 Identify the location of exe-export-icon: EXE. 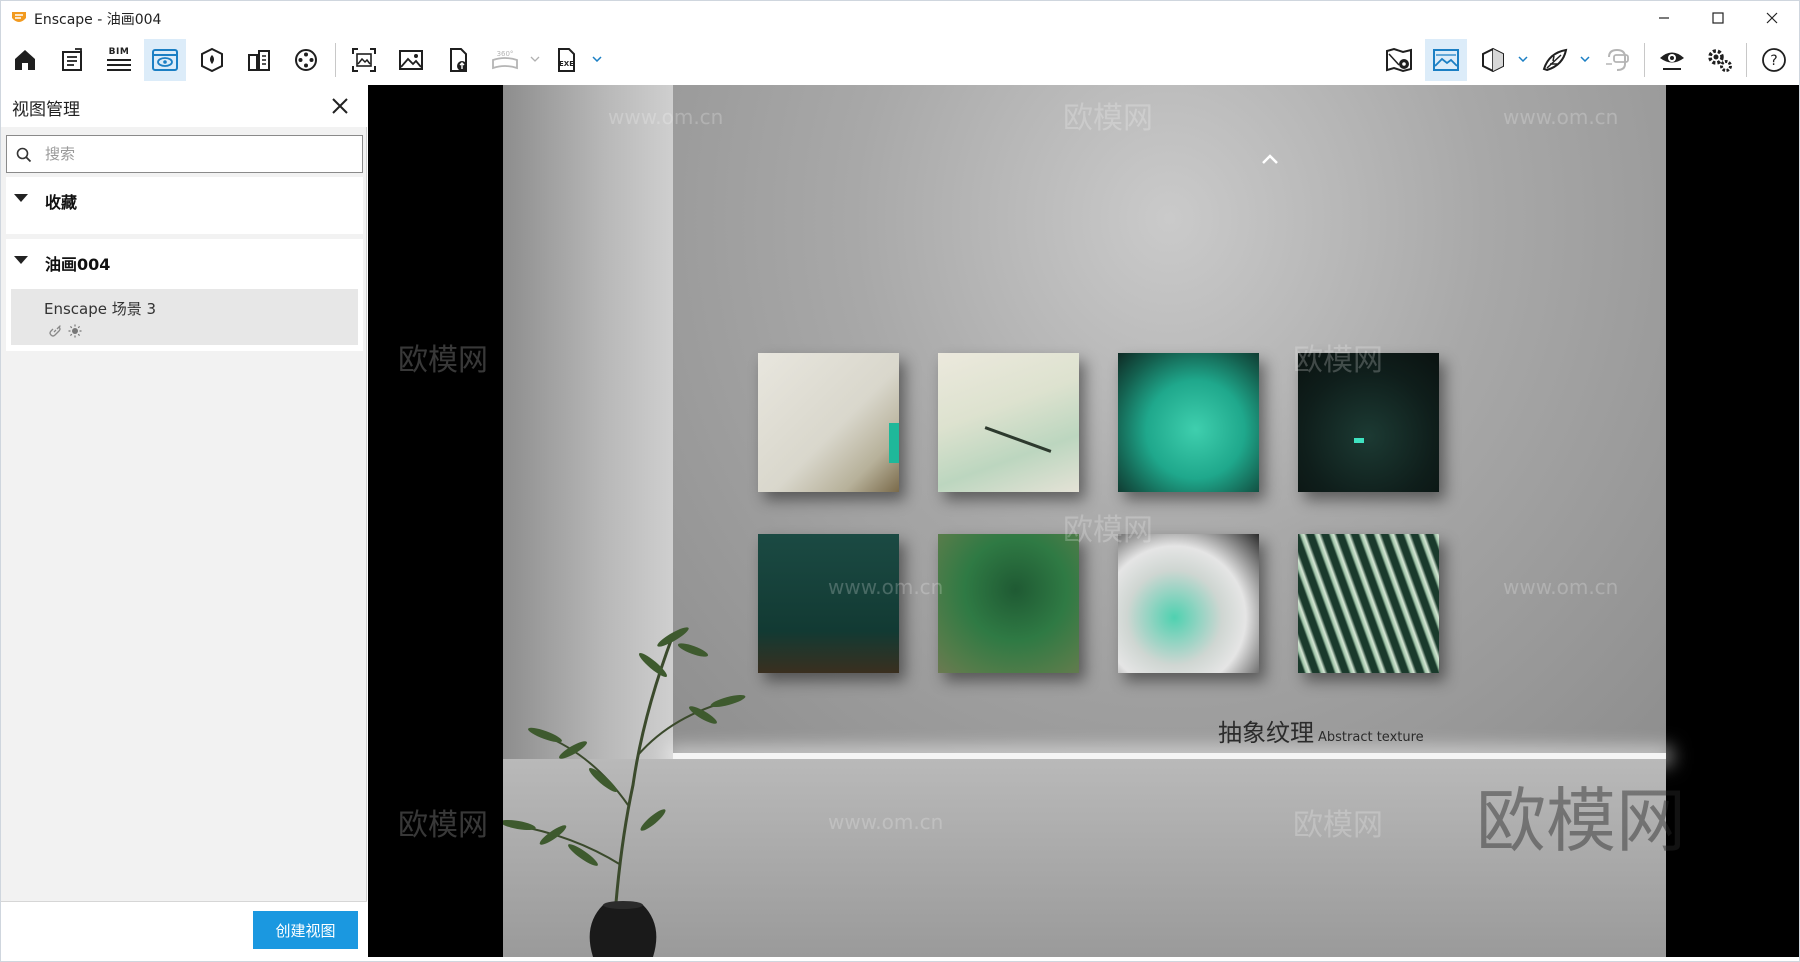
(566, 60).